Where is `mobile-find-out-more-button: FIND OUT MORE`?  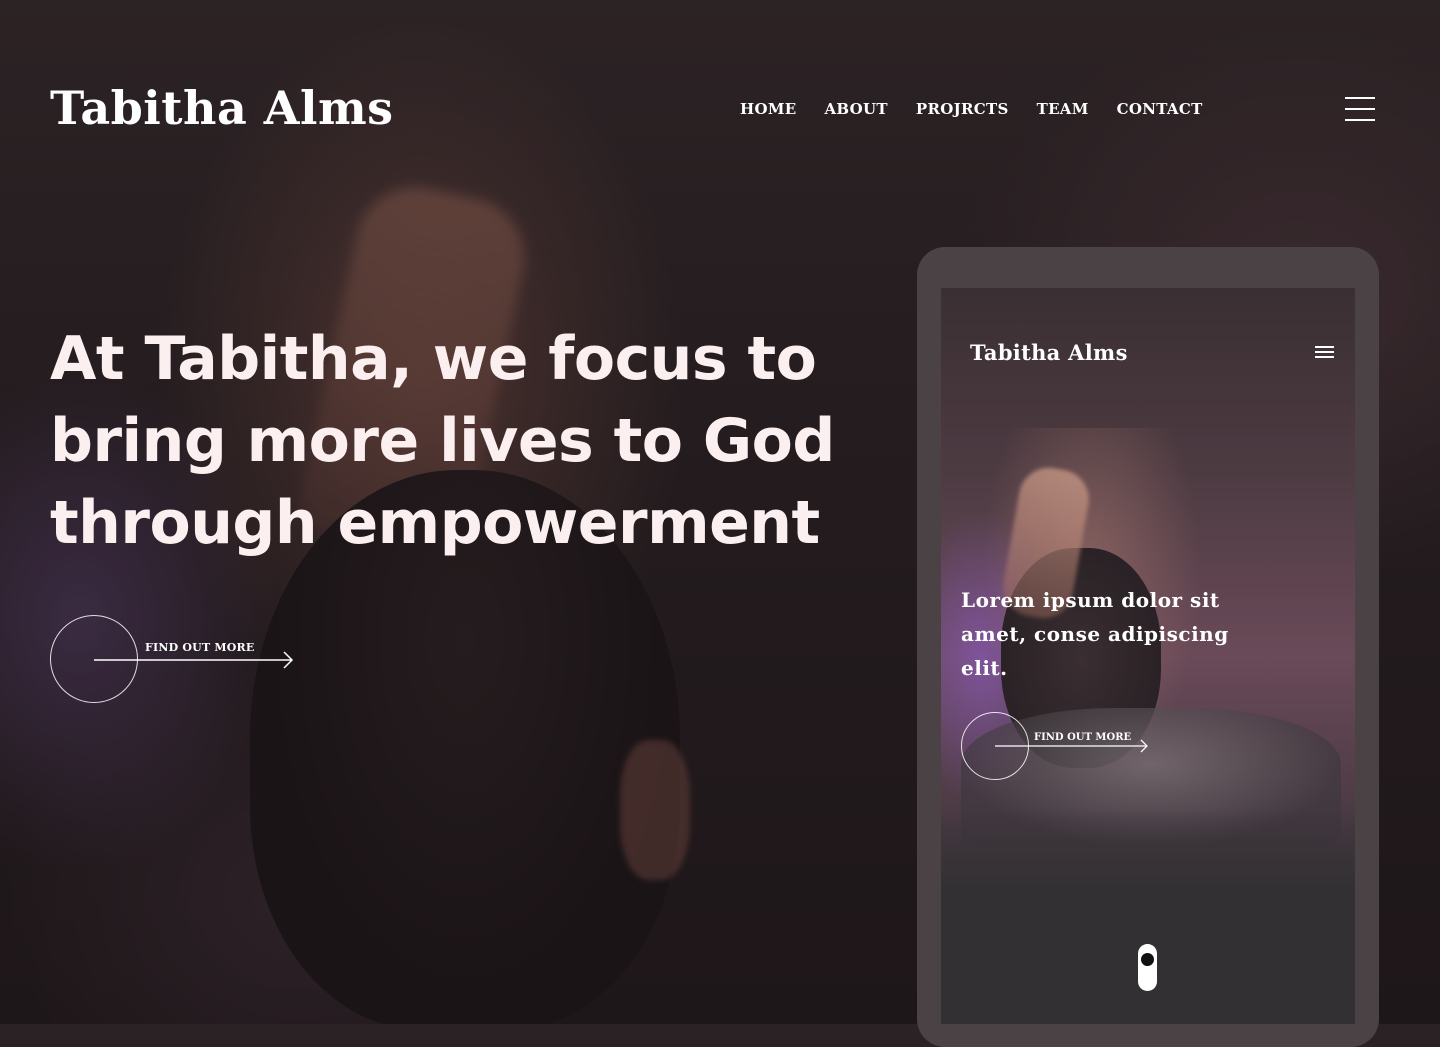 mobile-find-out-more-button: FIND OUT MORE is located at coordinates (1061, 747).